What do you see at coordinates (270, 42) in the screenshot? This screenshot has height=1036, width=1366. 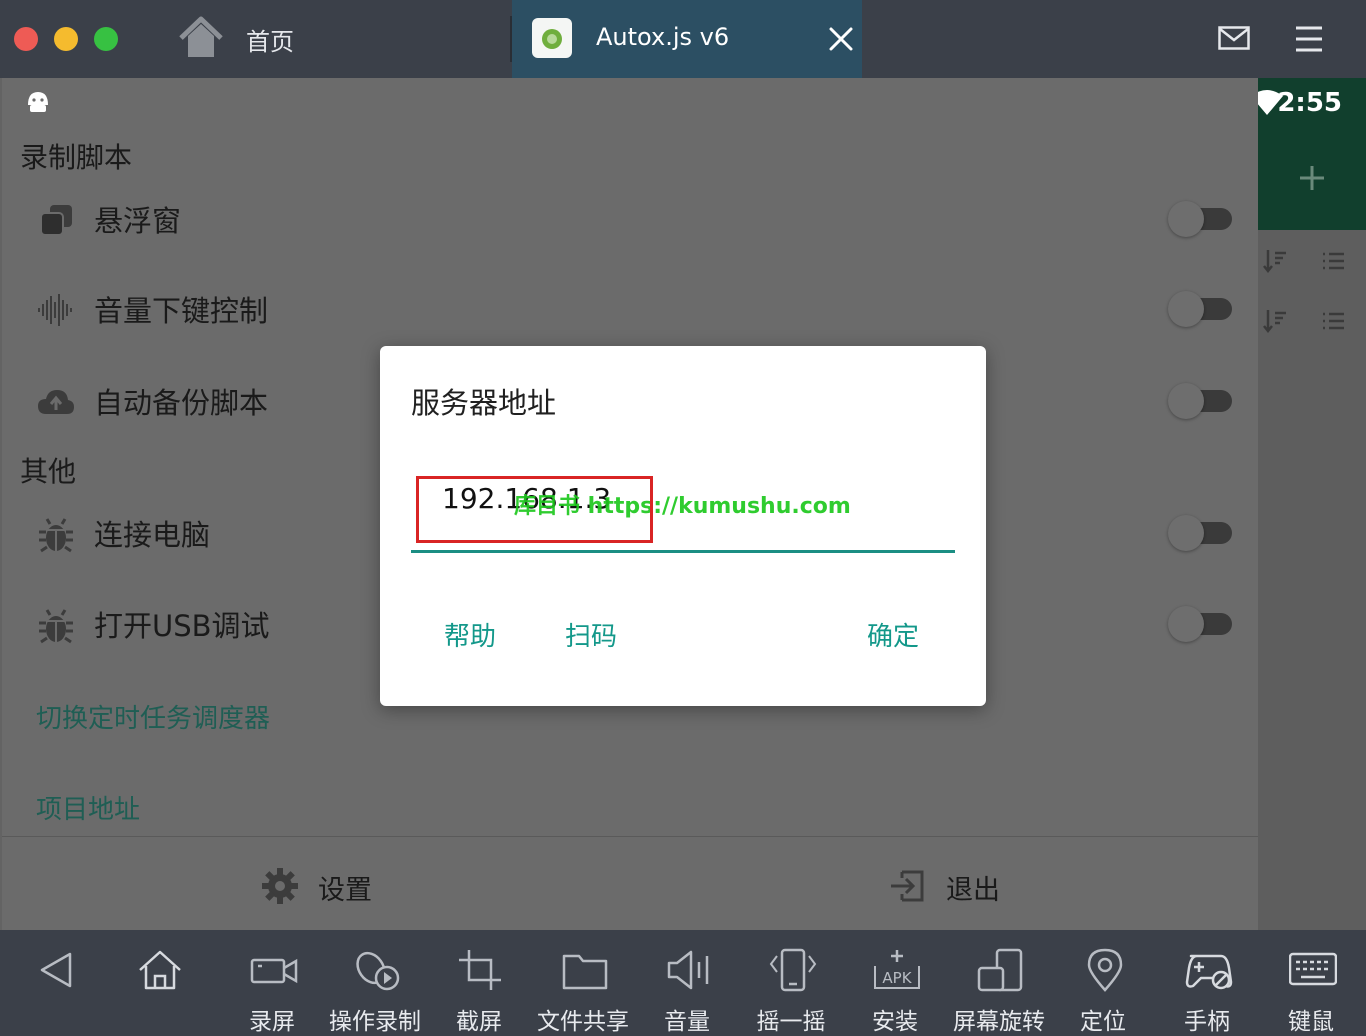 I see `tab-home-label: 首页` at bounding box center [270, 42].